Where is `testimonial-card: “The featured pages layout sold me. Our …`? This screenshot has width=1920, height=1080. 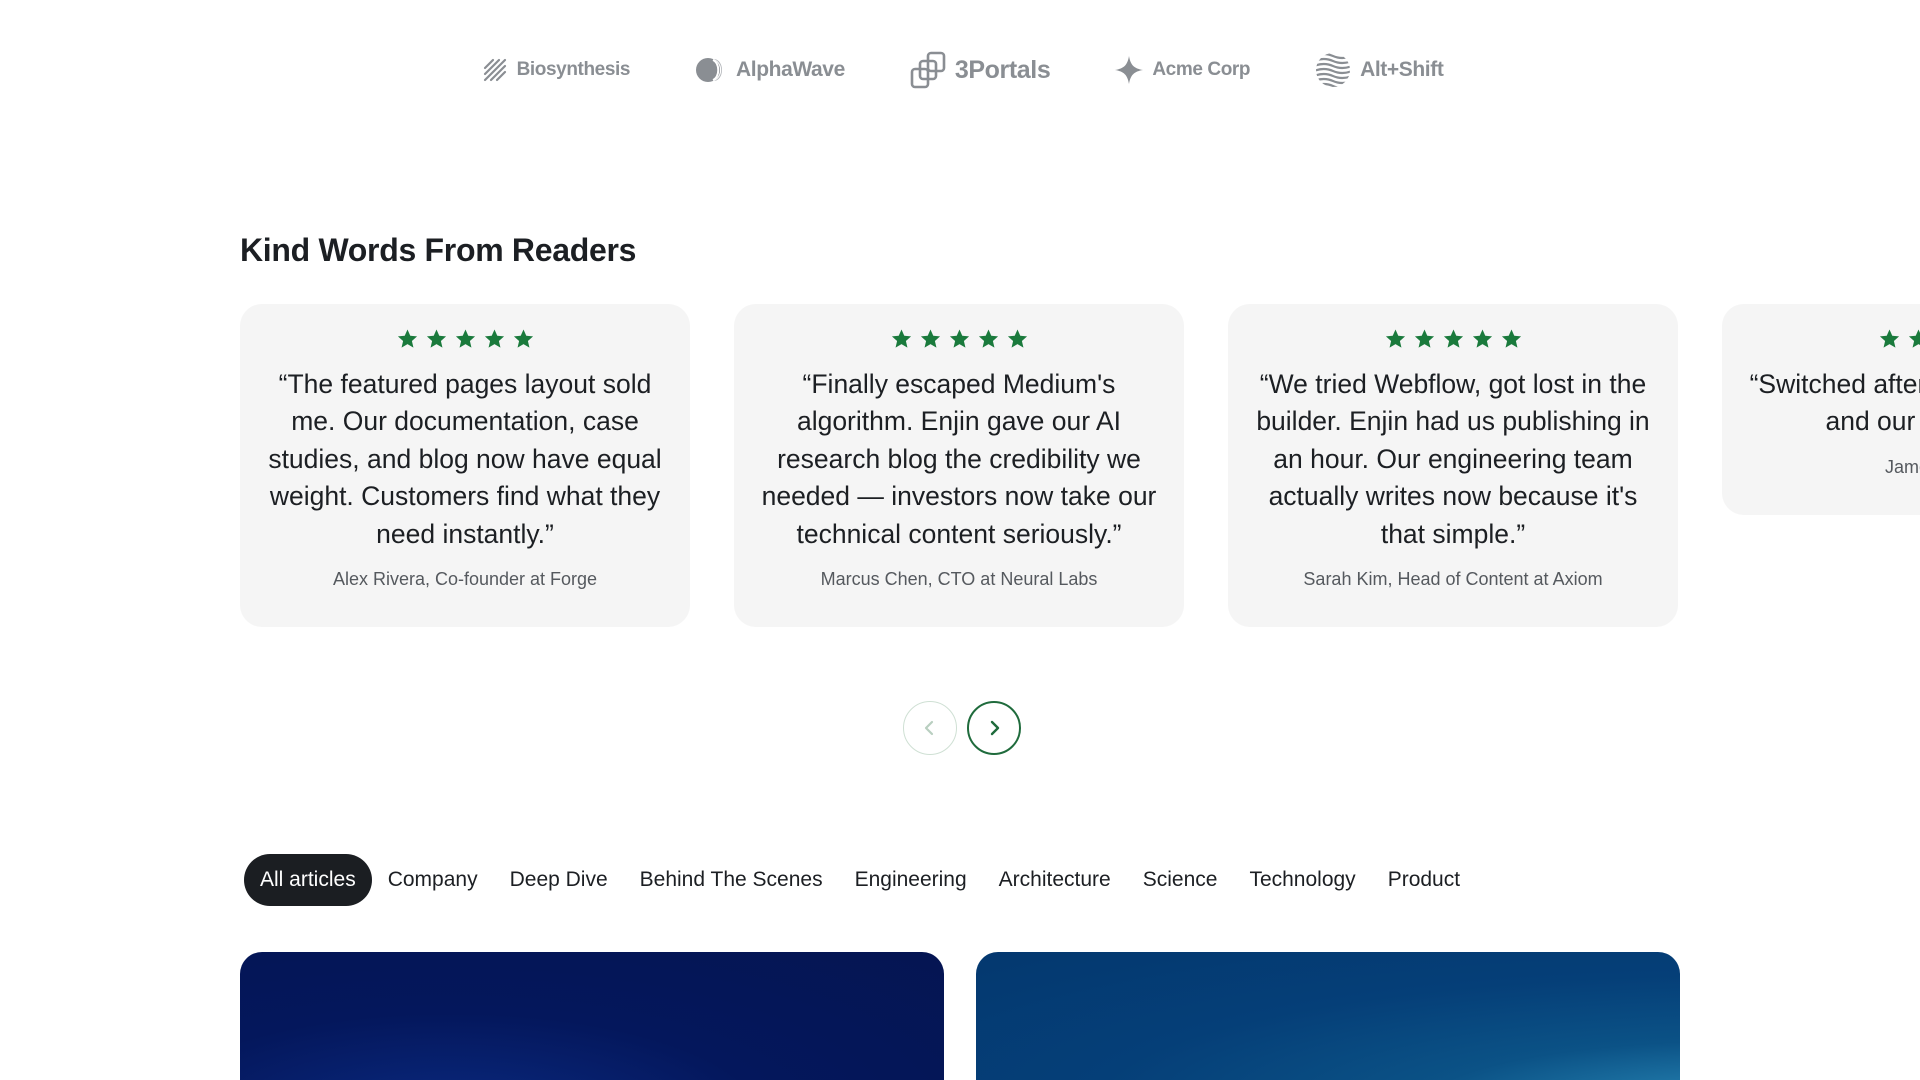
testimonial-card: “The featured pages layout sold me. Our … is located at coordinates (465, 466).